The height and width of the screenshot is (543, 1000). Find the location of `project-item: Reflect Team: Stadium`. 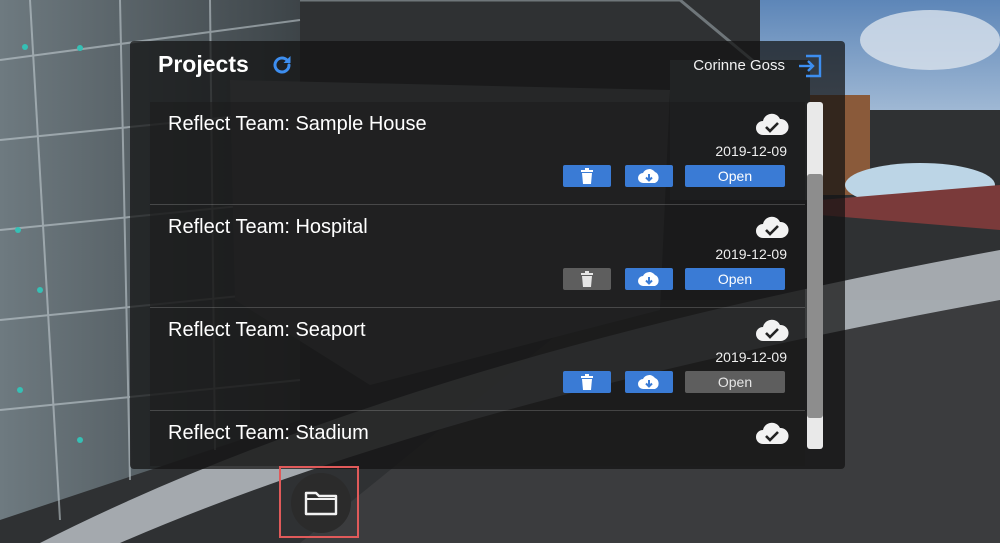

project-item: Reflect Team: Stadium is located at coordinates (477, 438).